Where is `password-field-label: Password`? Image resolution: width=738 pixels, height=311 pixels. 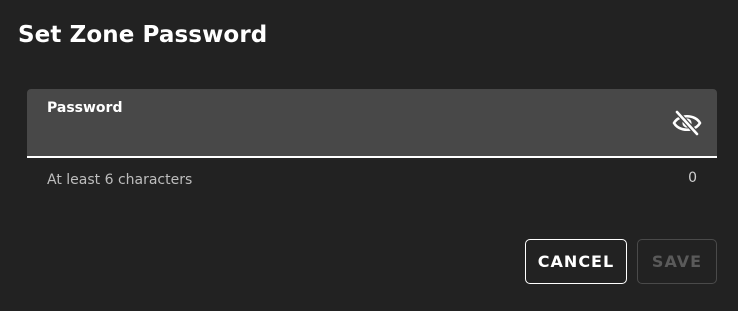 password-field-label: Password is located at coordinates (85, 108).